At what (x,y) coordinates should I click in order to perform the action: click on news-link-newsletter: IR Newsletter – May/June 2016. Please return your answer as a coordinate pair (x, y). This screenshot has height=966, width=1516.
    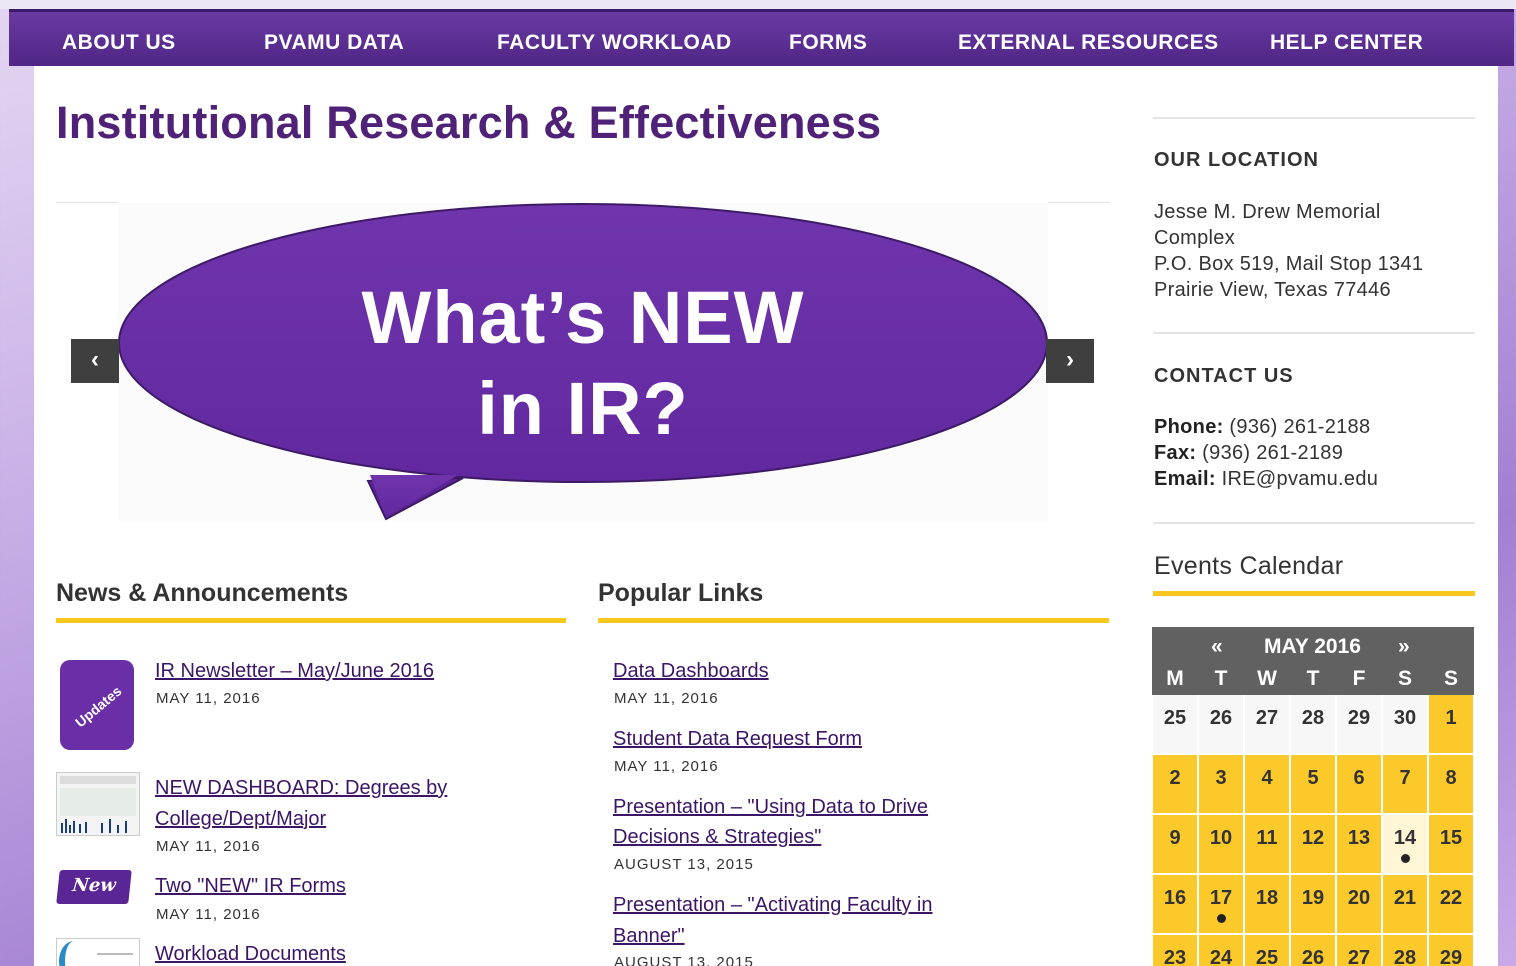
    Looking at the image, I should click on (294, 671).